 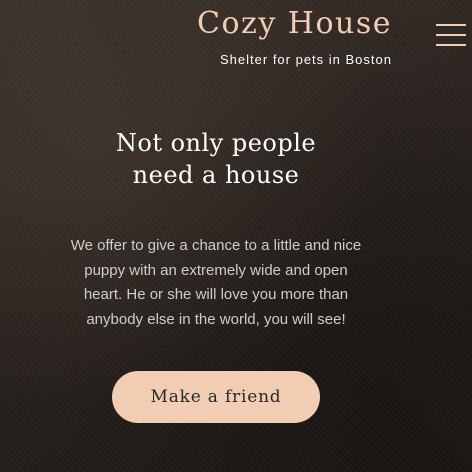 What do you see at coordinates (294, 24) in the screenshot?
I see `logo-title: Cozy House` at bounding box center [294, 24].